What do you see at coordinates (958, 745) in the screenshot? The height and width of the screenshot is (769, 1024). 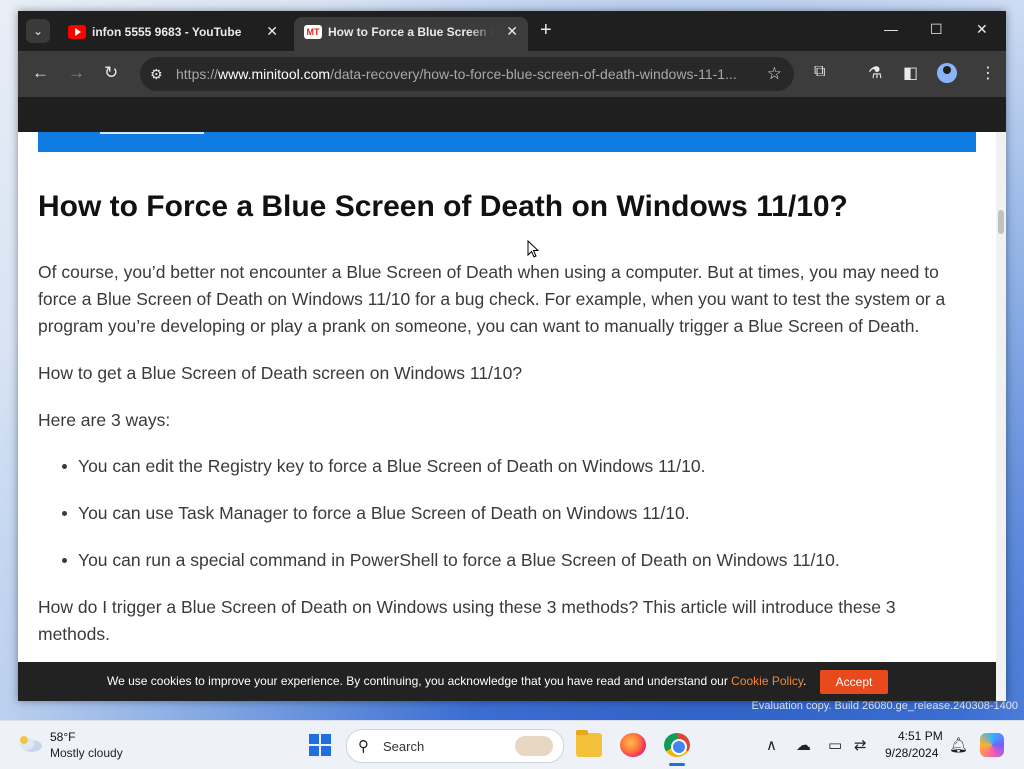 I see `notification-bell-icon: 🔔︎` at bounding box center [958, 745].